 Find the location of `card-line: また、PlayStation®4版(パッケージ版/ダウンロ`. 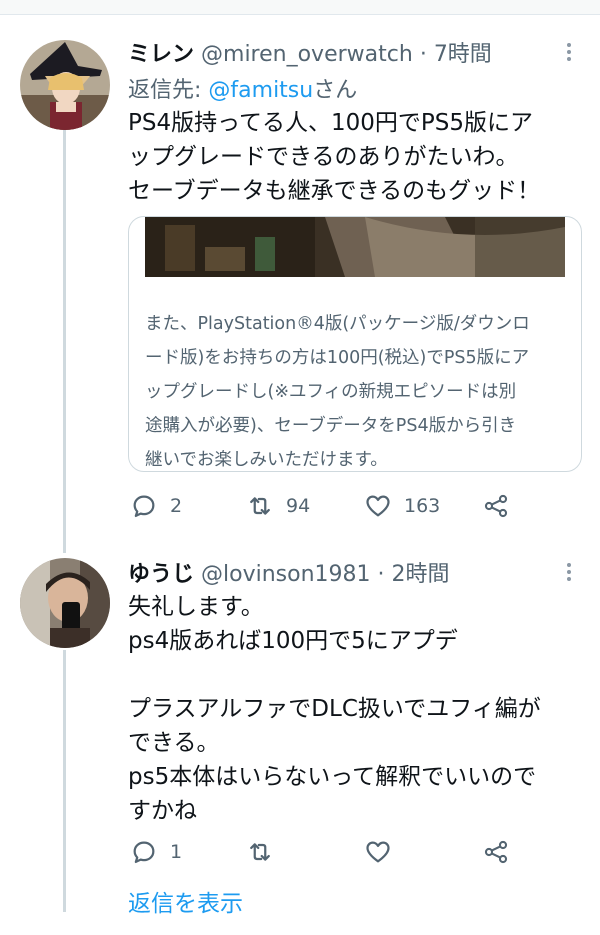

card-line: また、PlayStation®4版(パッケージ版/ダウンロ is located at coordinates (337, 324).